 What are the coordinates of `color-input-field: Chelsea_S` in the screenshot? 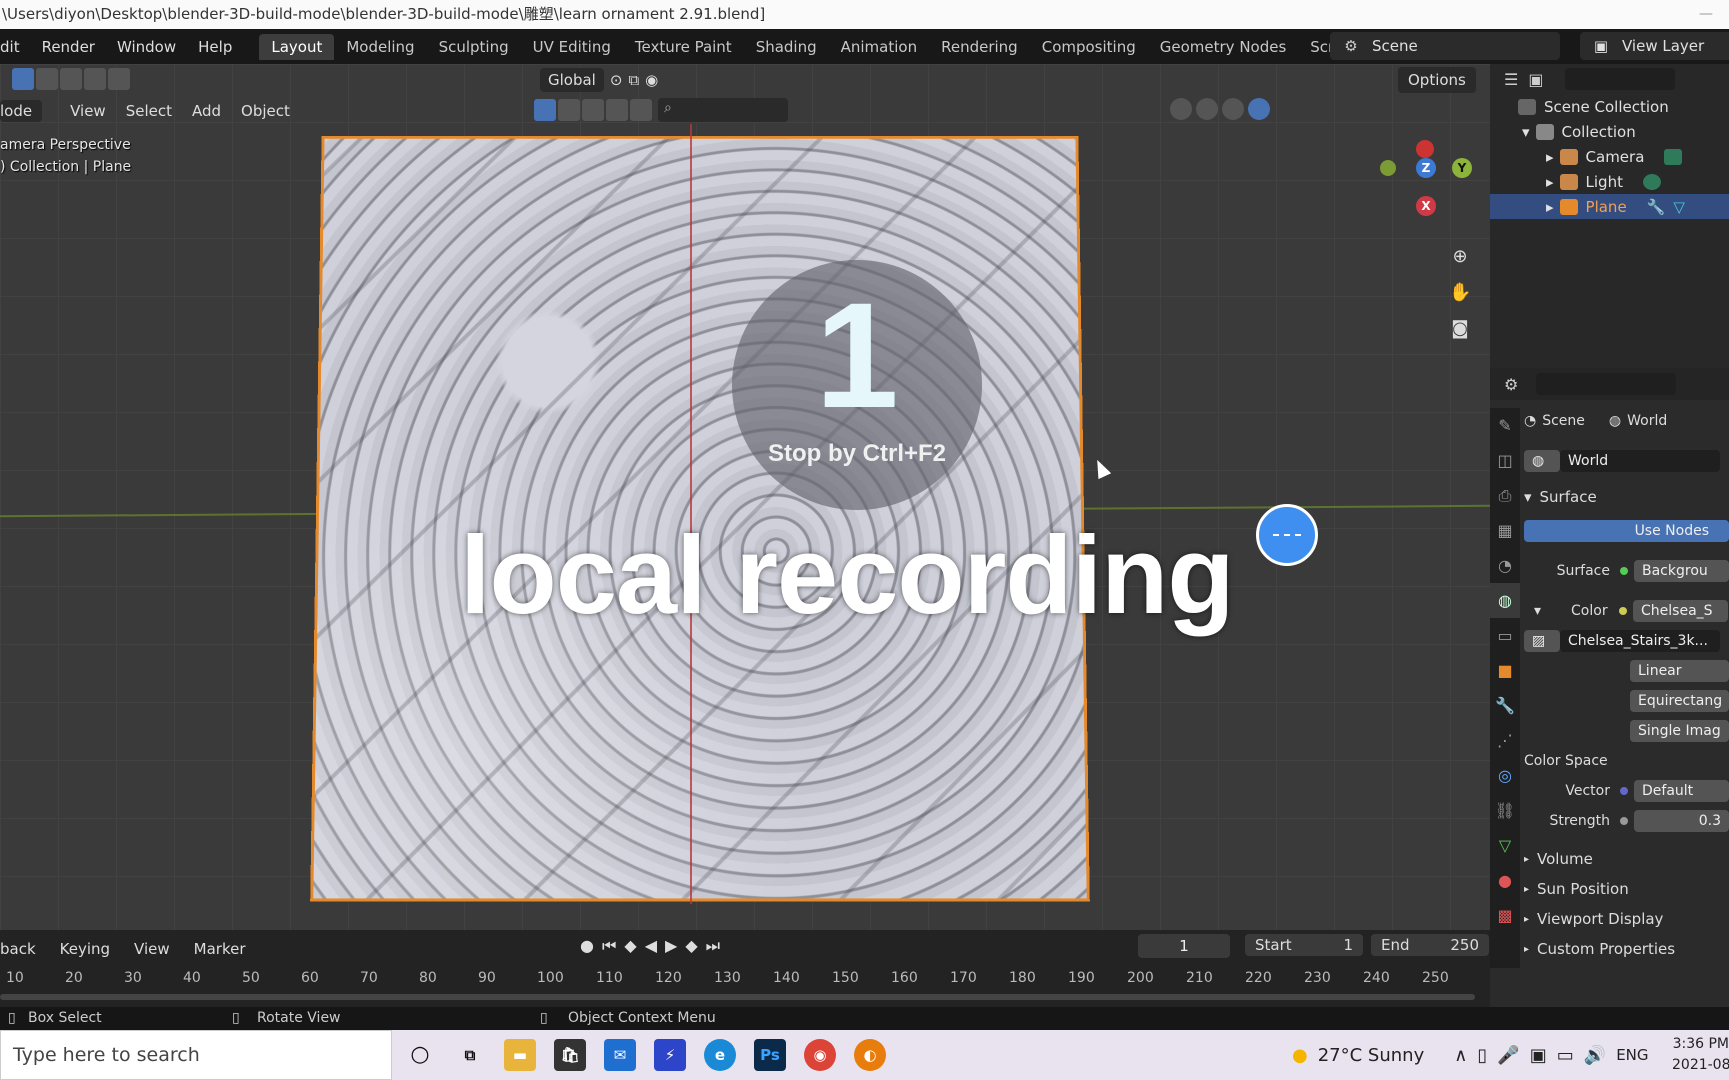 It's located at (1681, 611).